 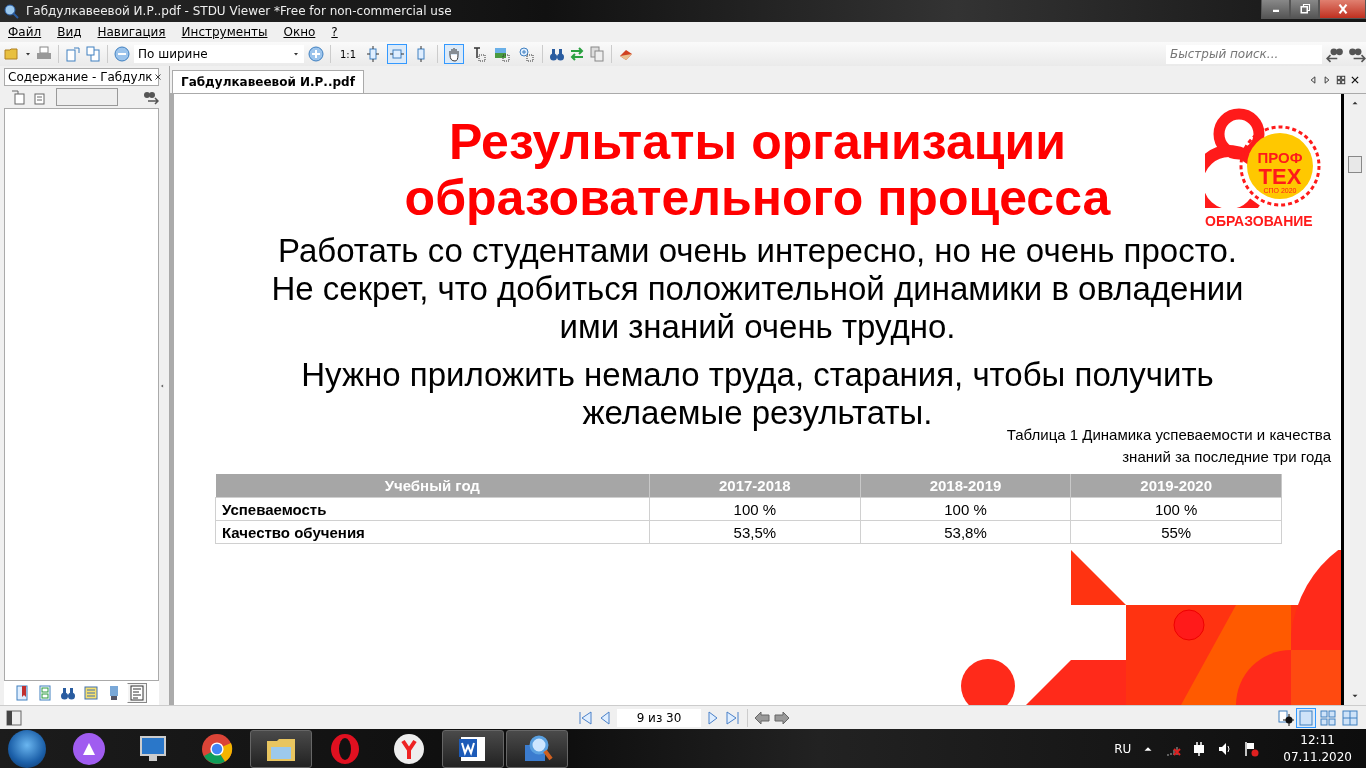 What do you see at coordinates (1317, 749) in the screenshot?
I see `clock: 12:11 07.11.2020` at bounding box center [1317, 749].